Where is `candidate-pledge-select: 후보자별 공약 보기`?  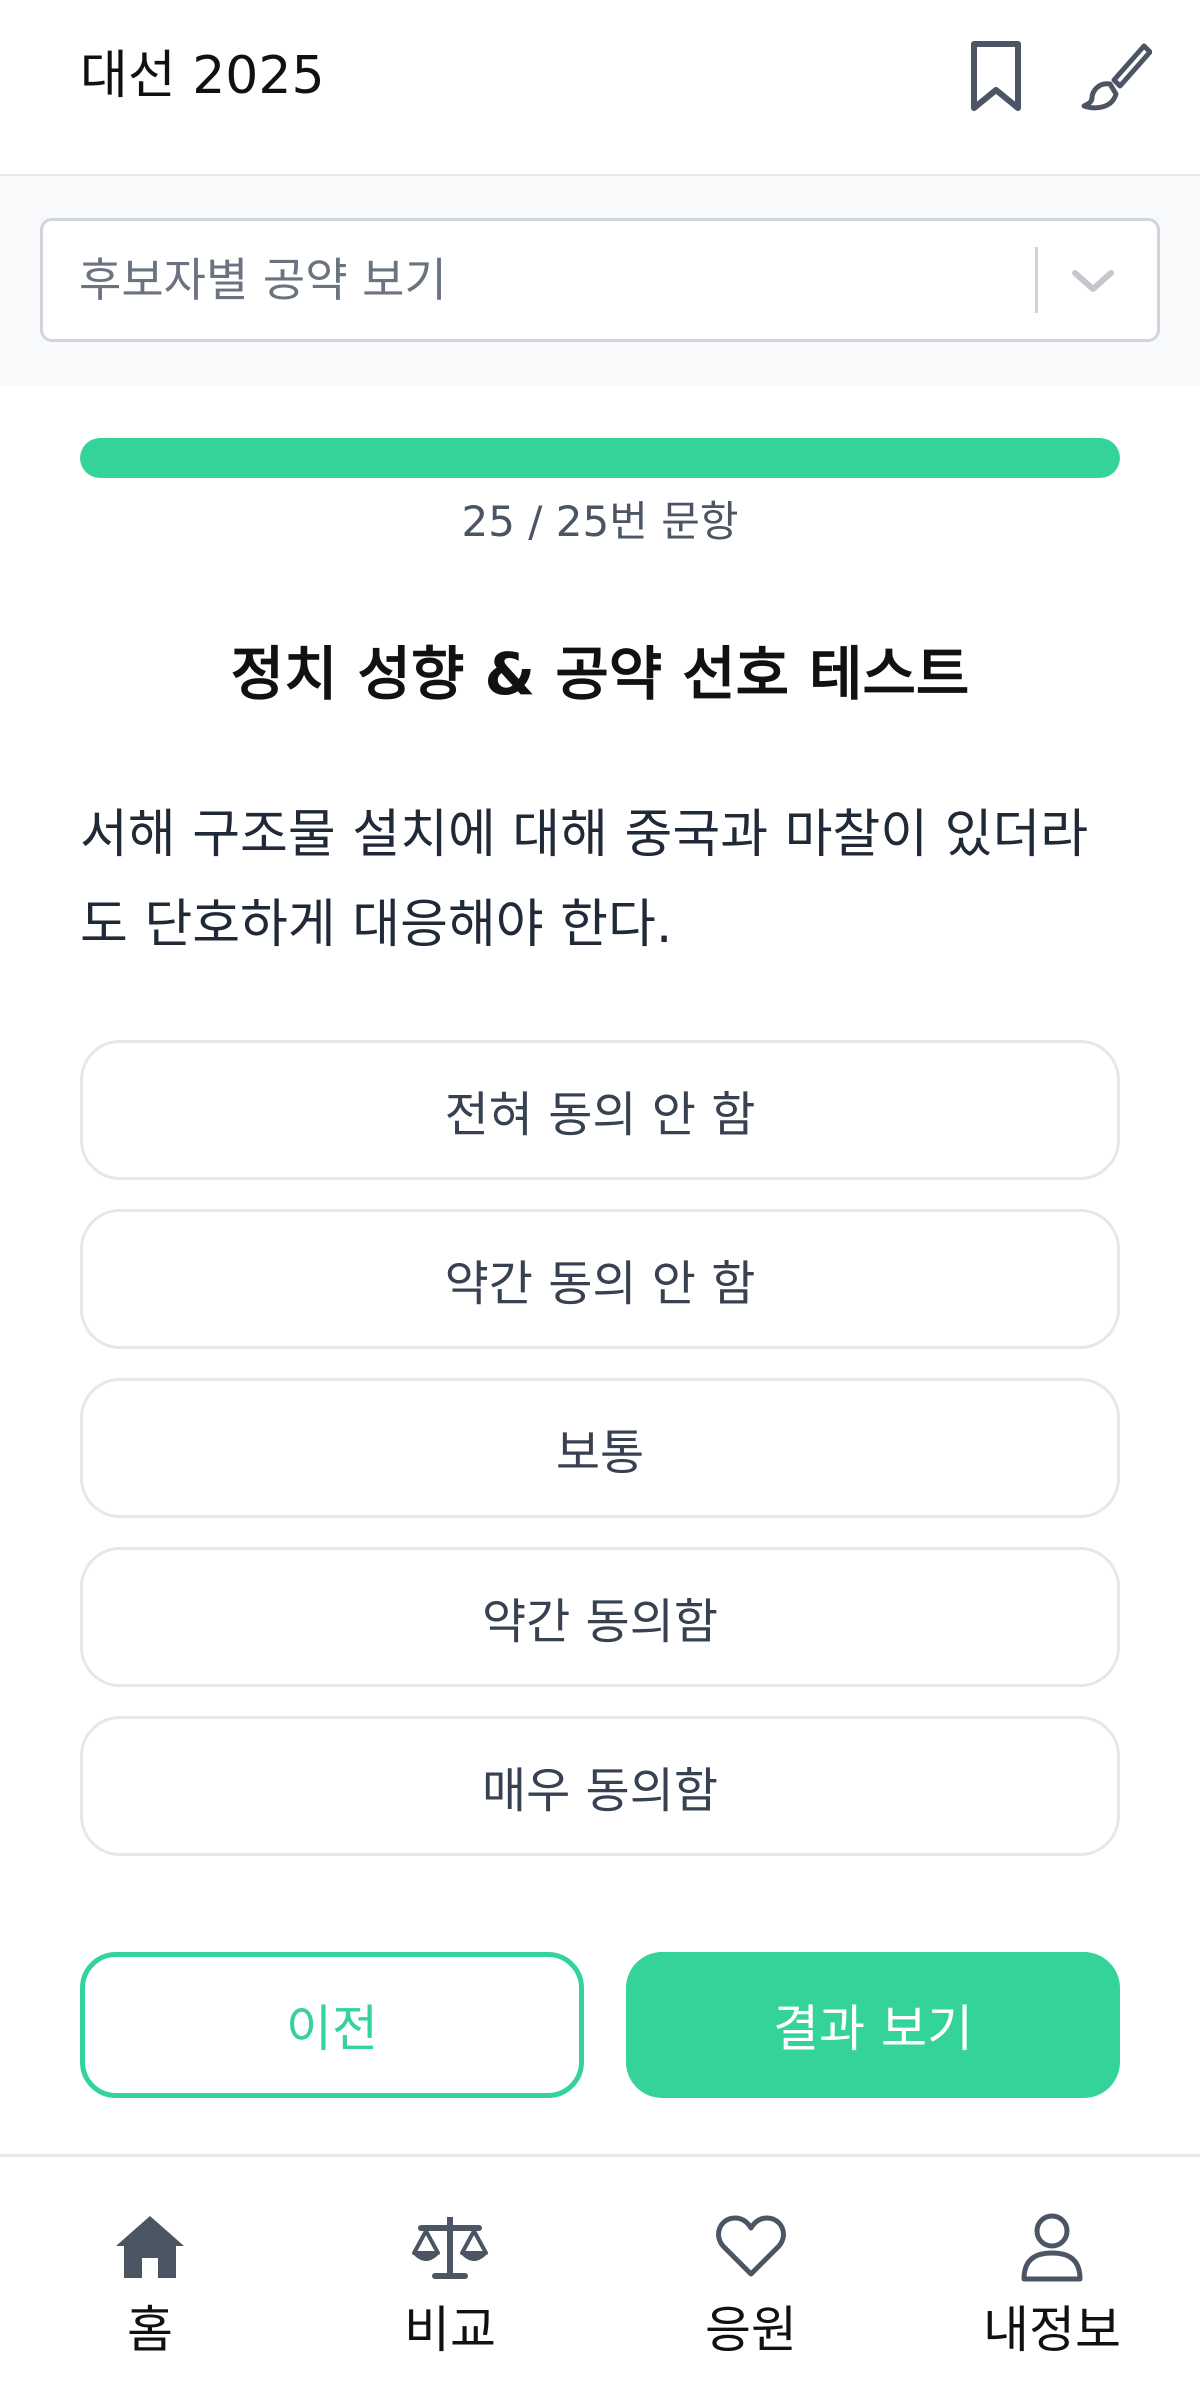
candidate-pledge-select: 후보자별 공약 보기 is located at coordinates (600, 280).